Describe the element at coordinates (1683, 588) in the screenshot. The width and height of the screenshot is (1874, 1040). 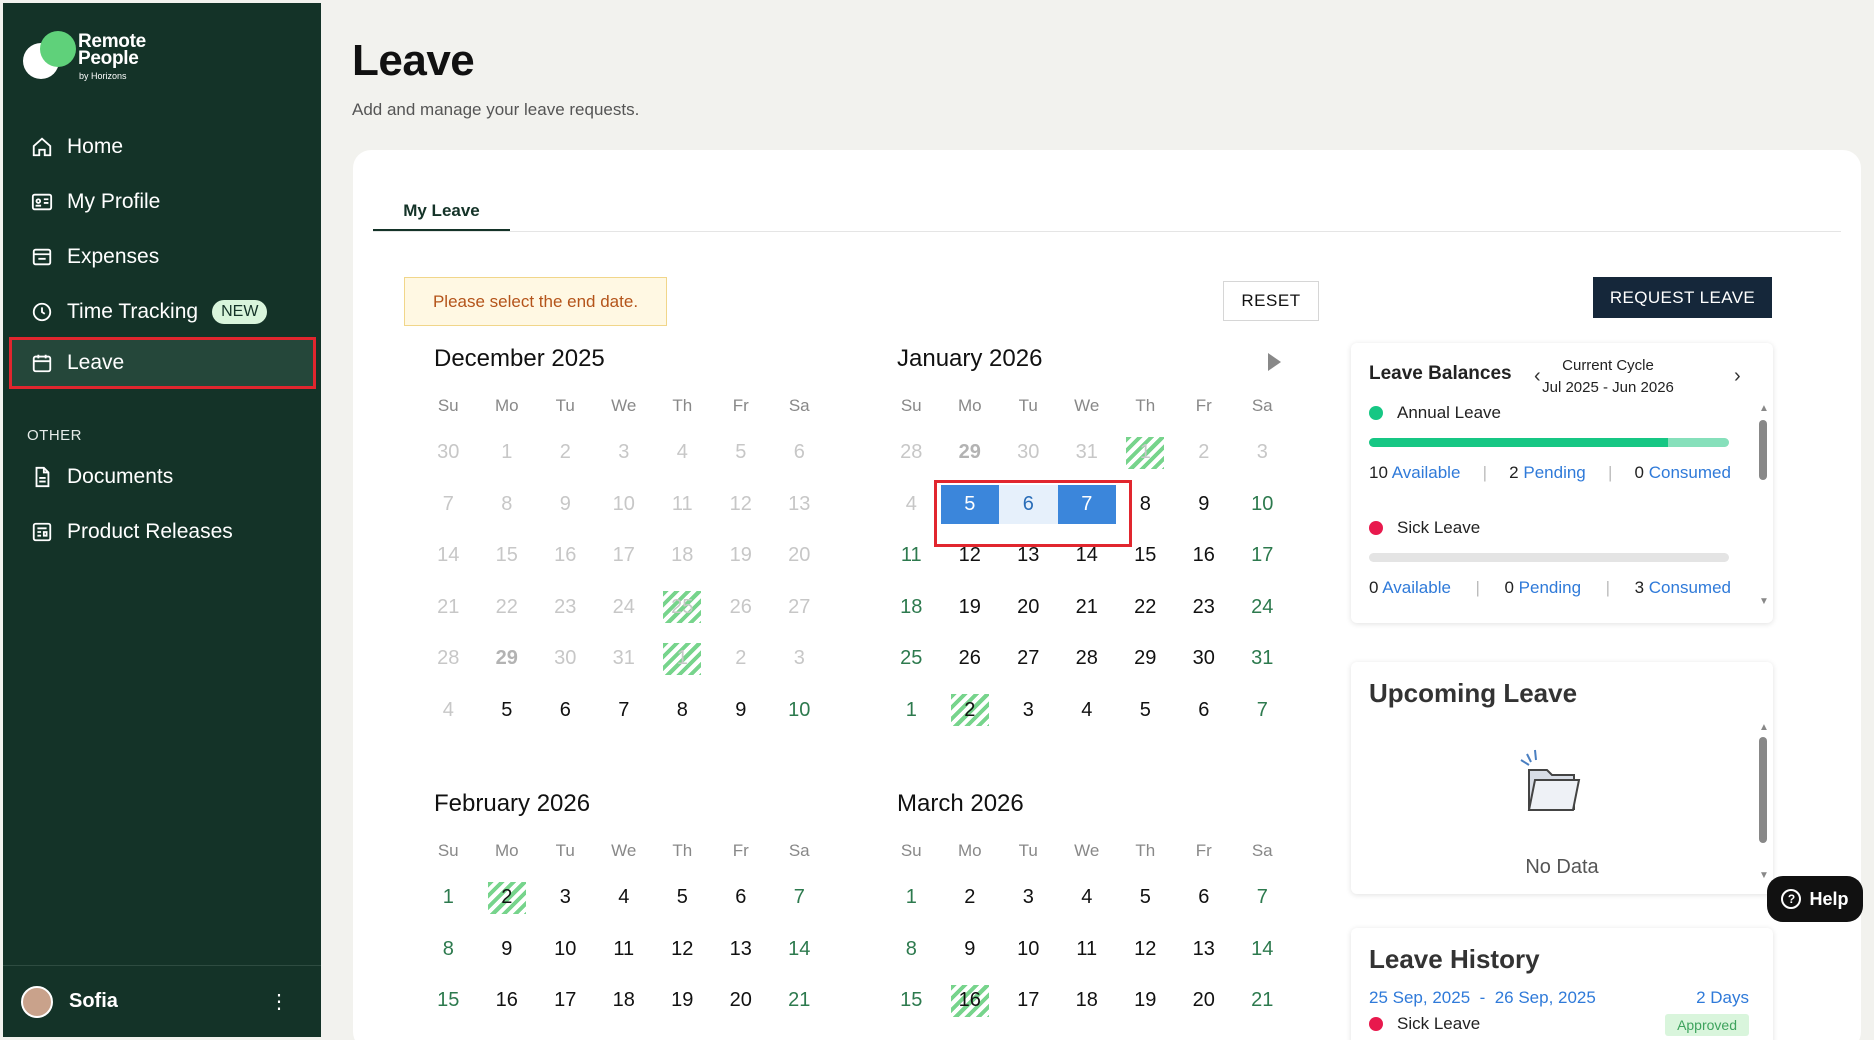
I see `sick-consumed: 3 Consumed` at that location.